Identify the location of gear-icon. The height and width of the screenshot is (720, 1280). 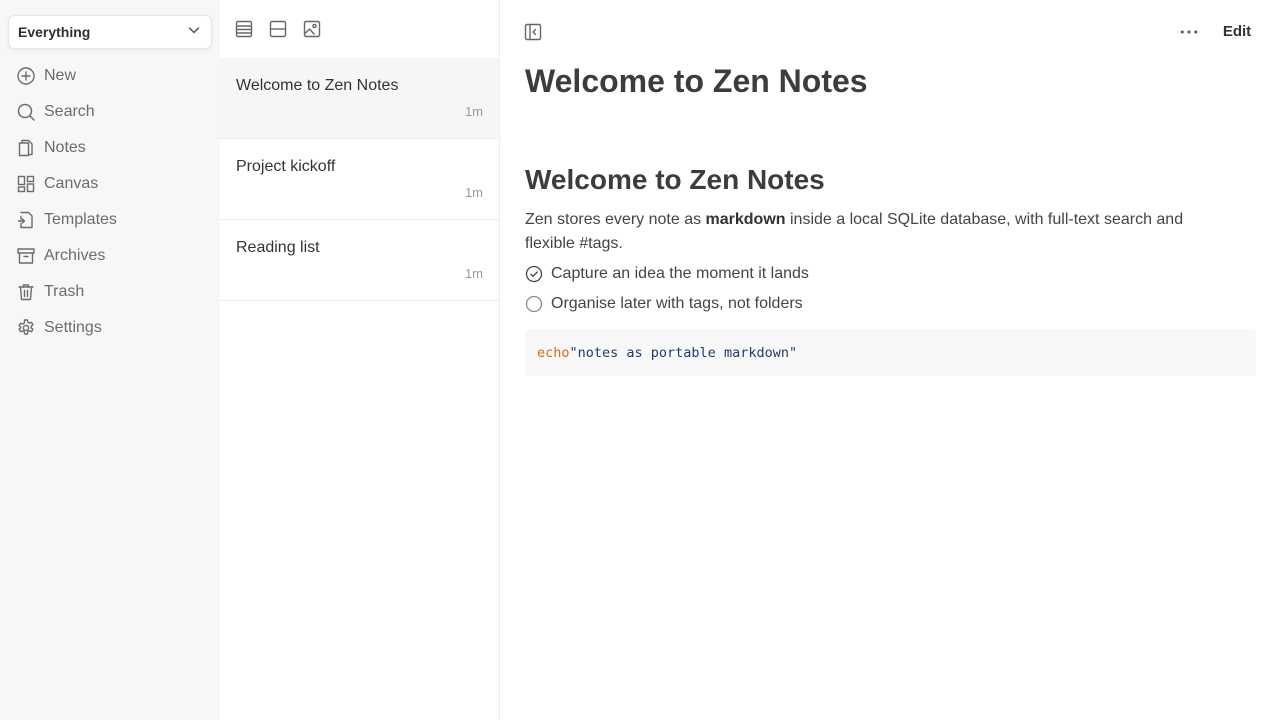
(26, 328).